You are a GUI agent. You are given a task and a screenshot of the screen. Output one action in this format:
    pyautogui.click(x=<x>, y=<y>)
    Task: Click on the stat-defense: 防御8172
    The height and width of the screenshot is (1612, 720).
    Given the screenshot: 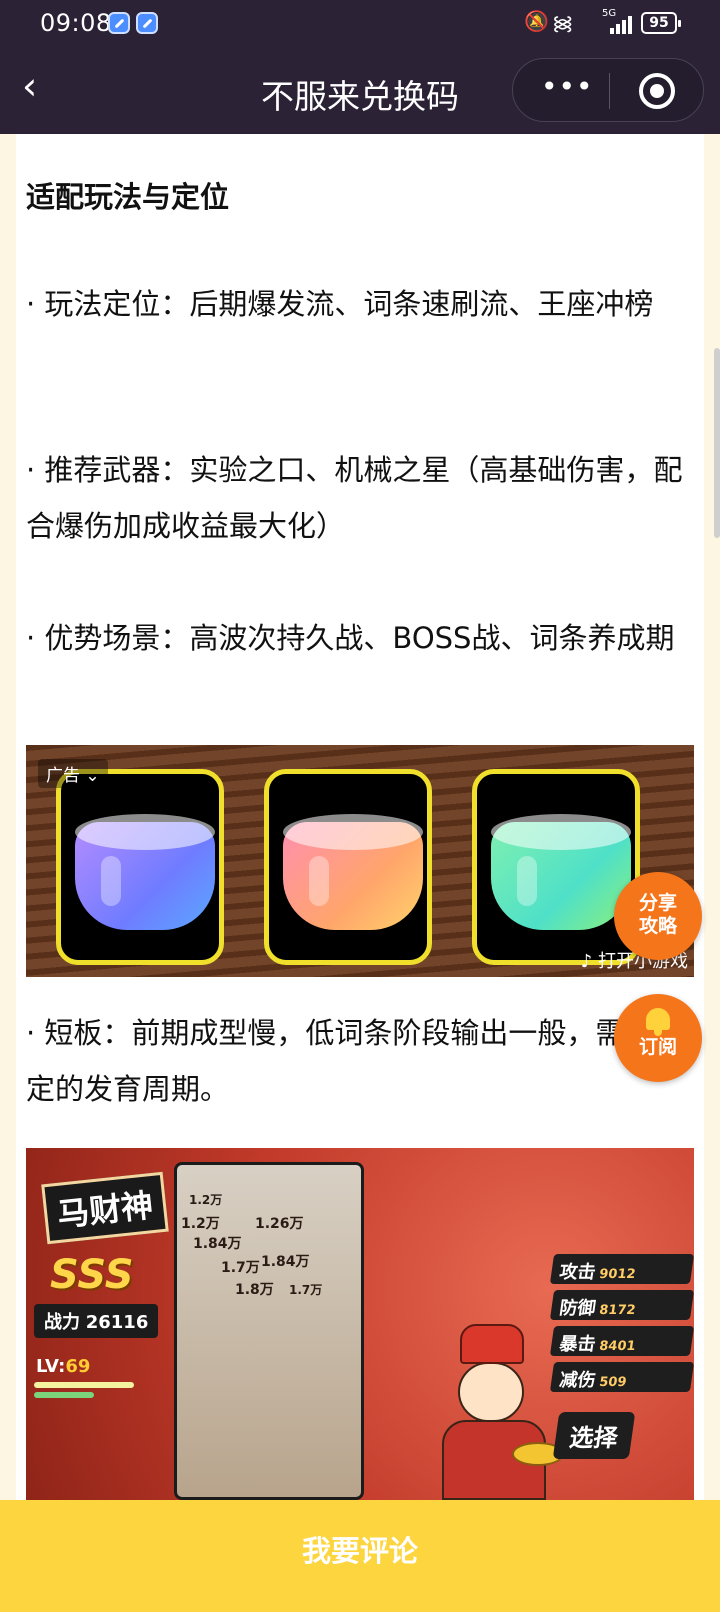 What is the action you would take?
    pyautogui.click(x=621, y=1305)
    